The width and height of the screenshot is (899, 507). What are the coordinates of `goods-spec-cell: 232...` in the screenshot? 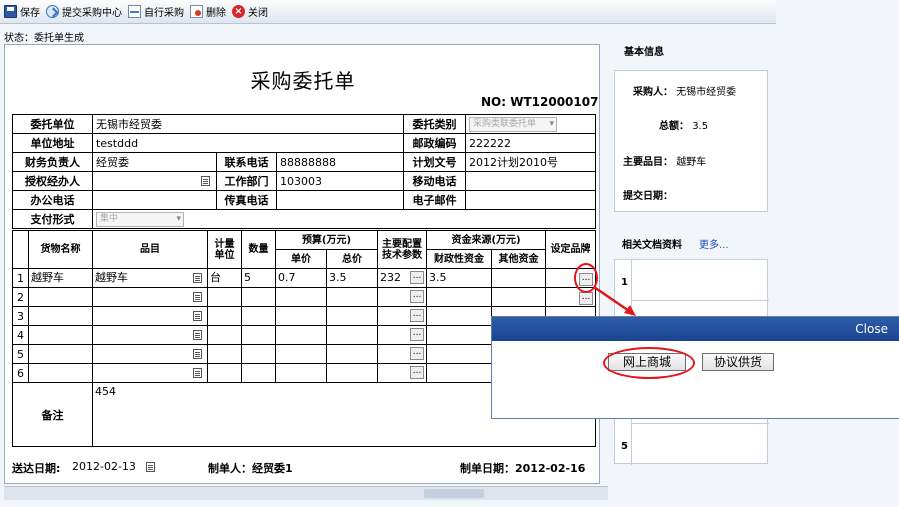 It's located at (402, 278).